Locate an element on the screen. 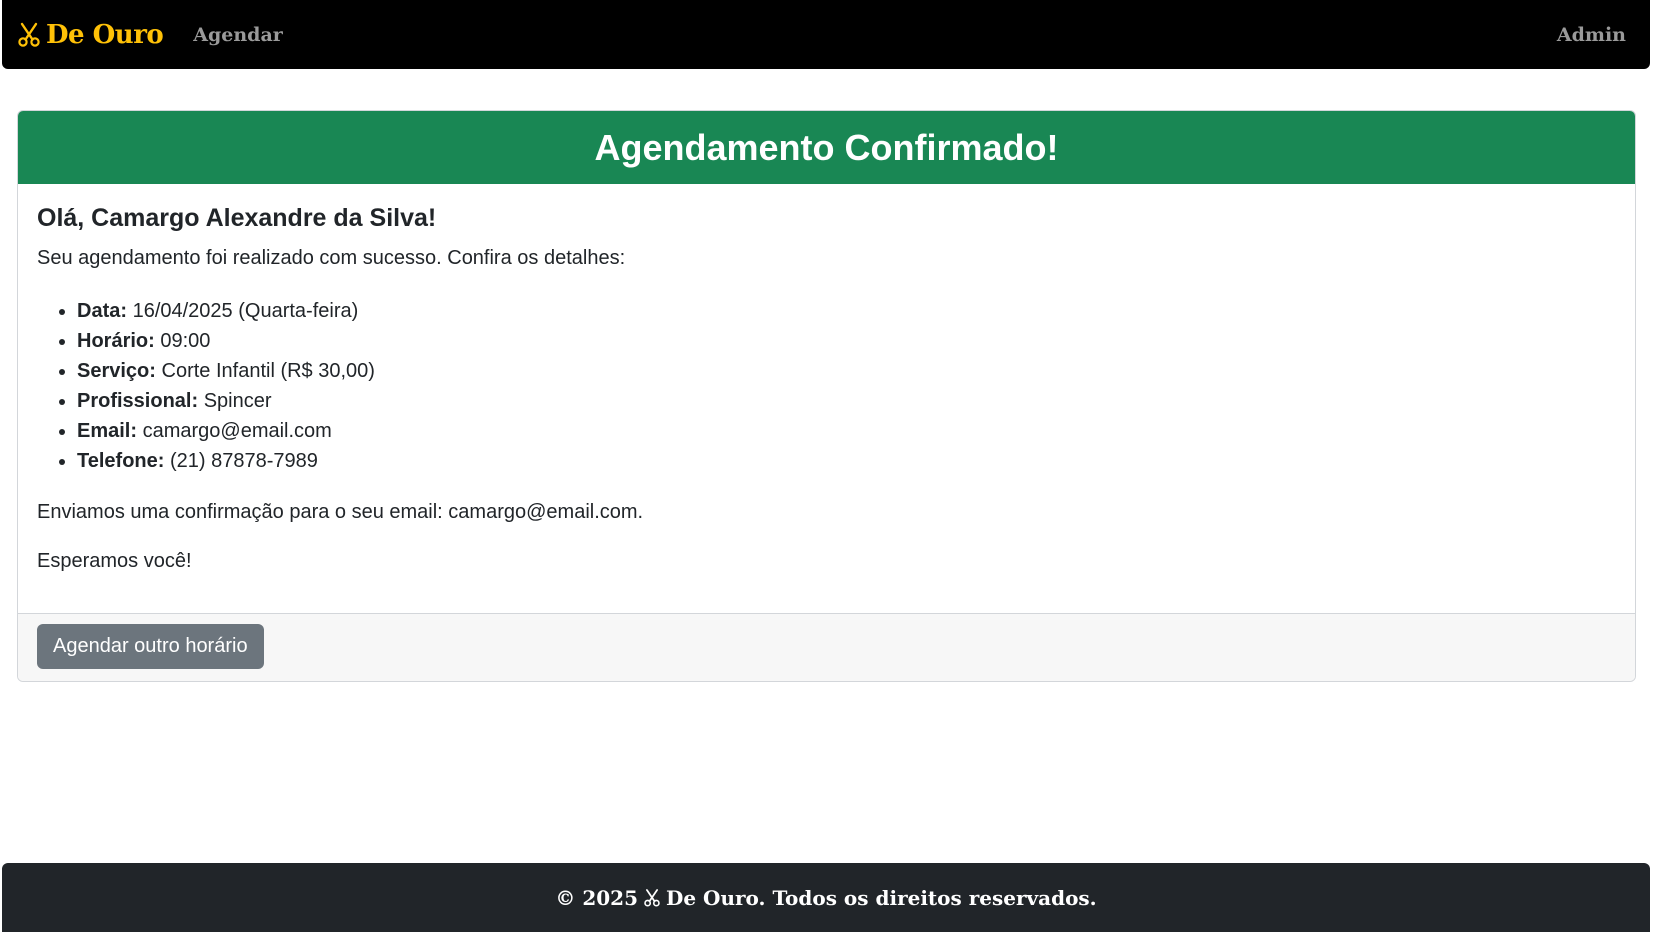  detail-value: Corte Infantil (R$ 30,00) is located at coordinates (268, 371).